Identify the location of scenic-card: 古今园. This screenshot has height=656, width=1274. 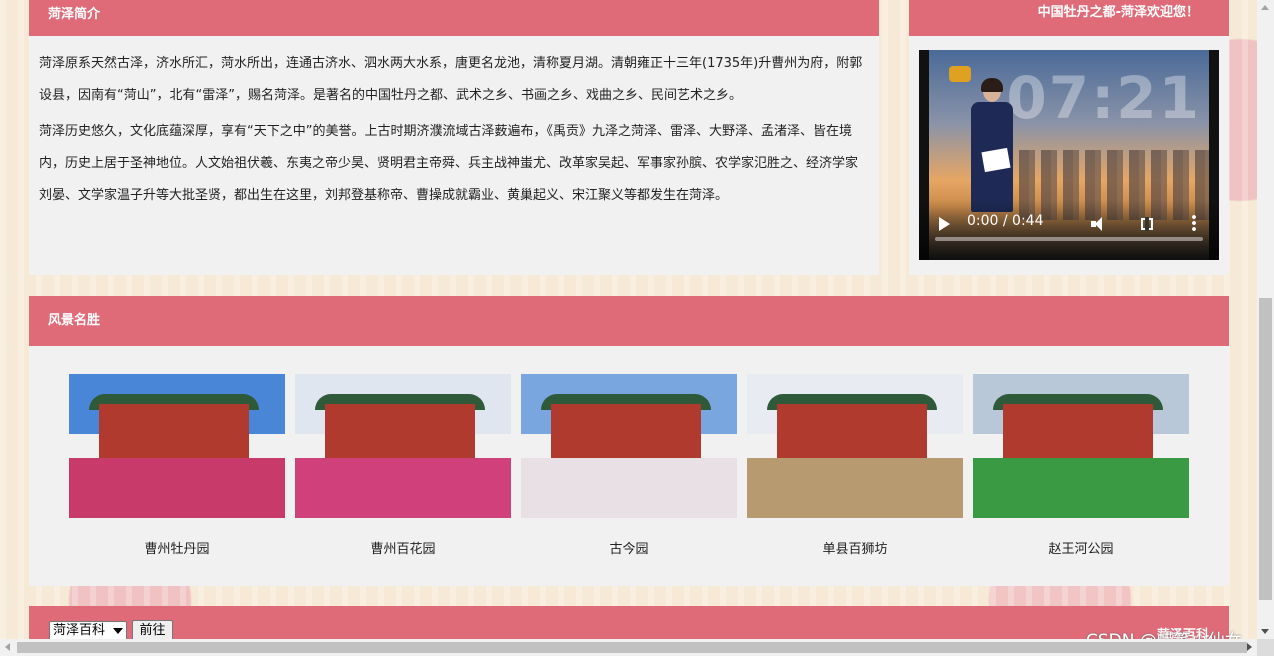
(629, 465).